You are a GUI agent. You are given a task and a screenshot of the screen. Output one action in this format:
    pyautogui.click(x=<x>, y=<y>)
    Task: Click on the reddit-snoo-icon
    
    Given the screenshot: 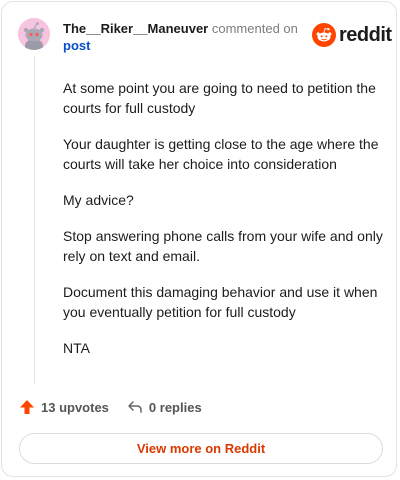 What is the action you would take?
    pyautogui.click(x=324, y=35)
    